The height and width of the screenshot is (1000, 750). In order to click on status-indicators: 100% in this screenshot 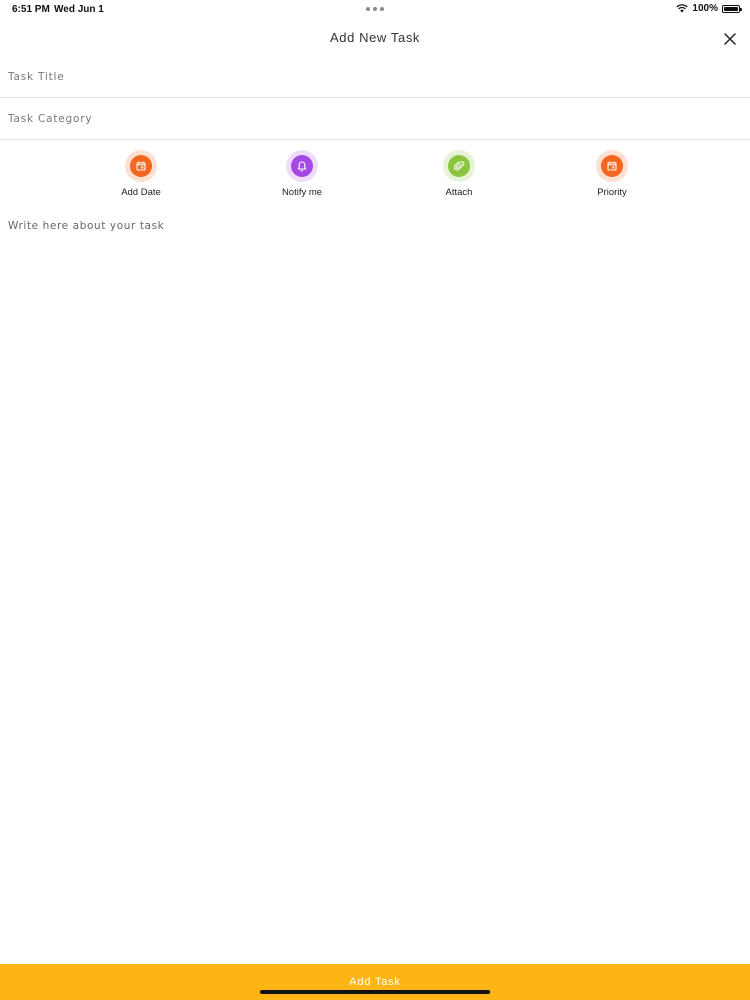, I will do `click(709, 8)`.